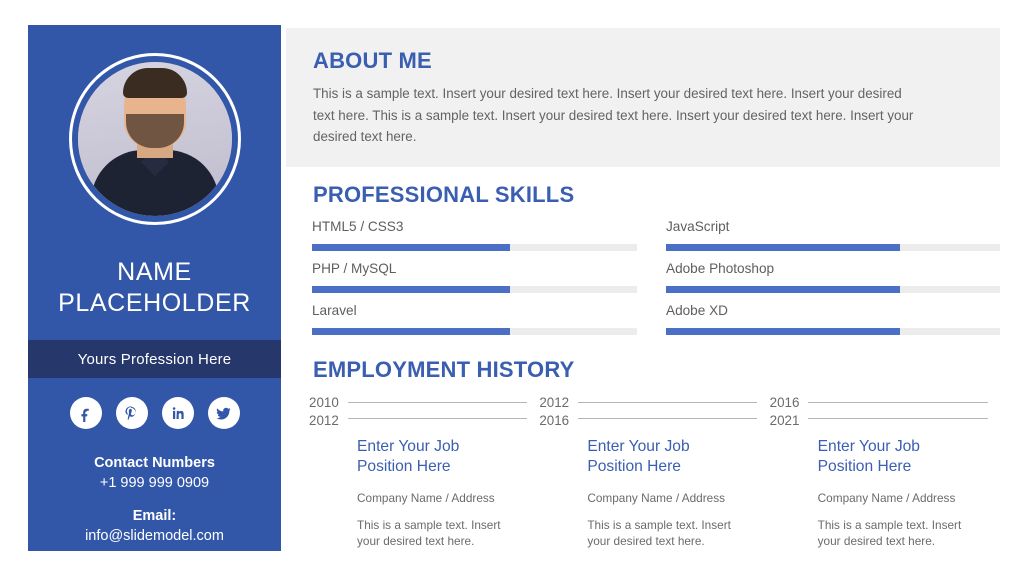 The height and width of the screenshot is (576, 1024). What do you see at coordinates (154, 536) in the screenshot?
I see `contact-email-value: info@slidemodel.com` at bounding box center [154, 536].